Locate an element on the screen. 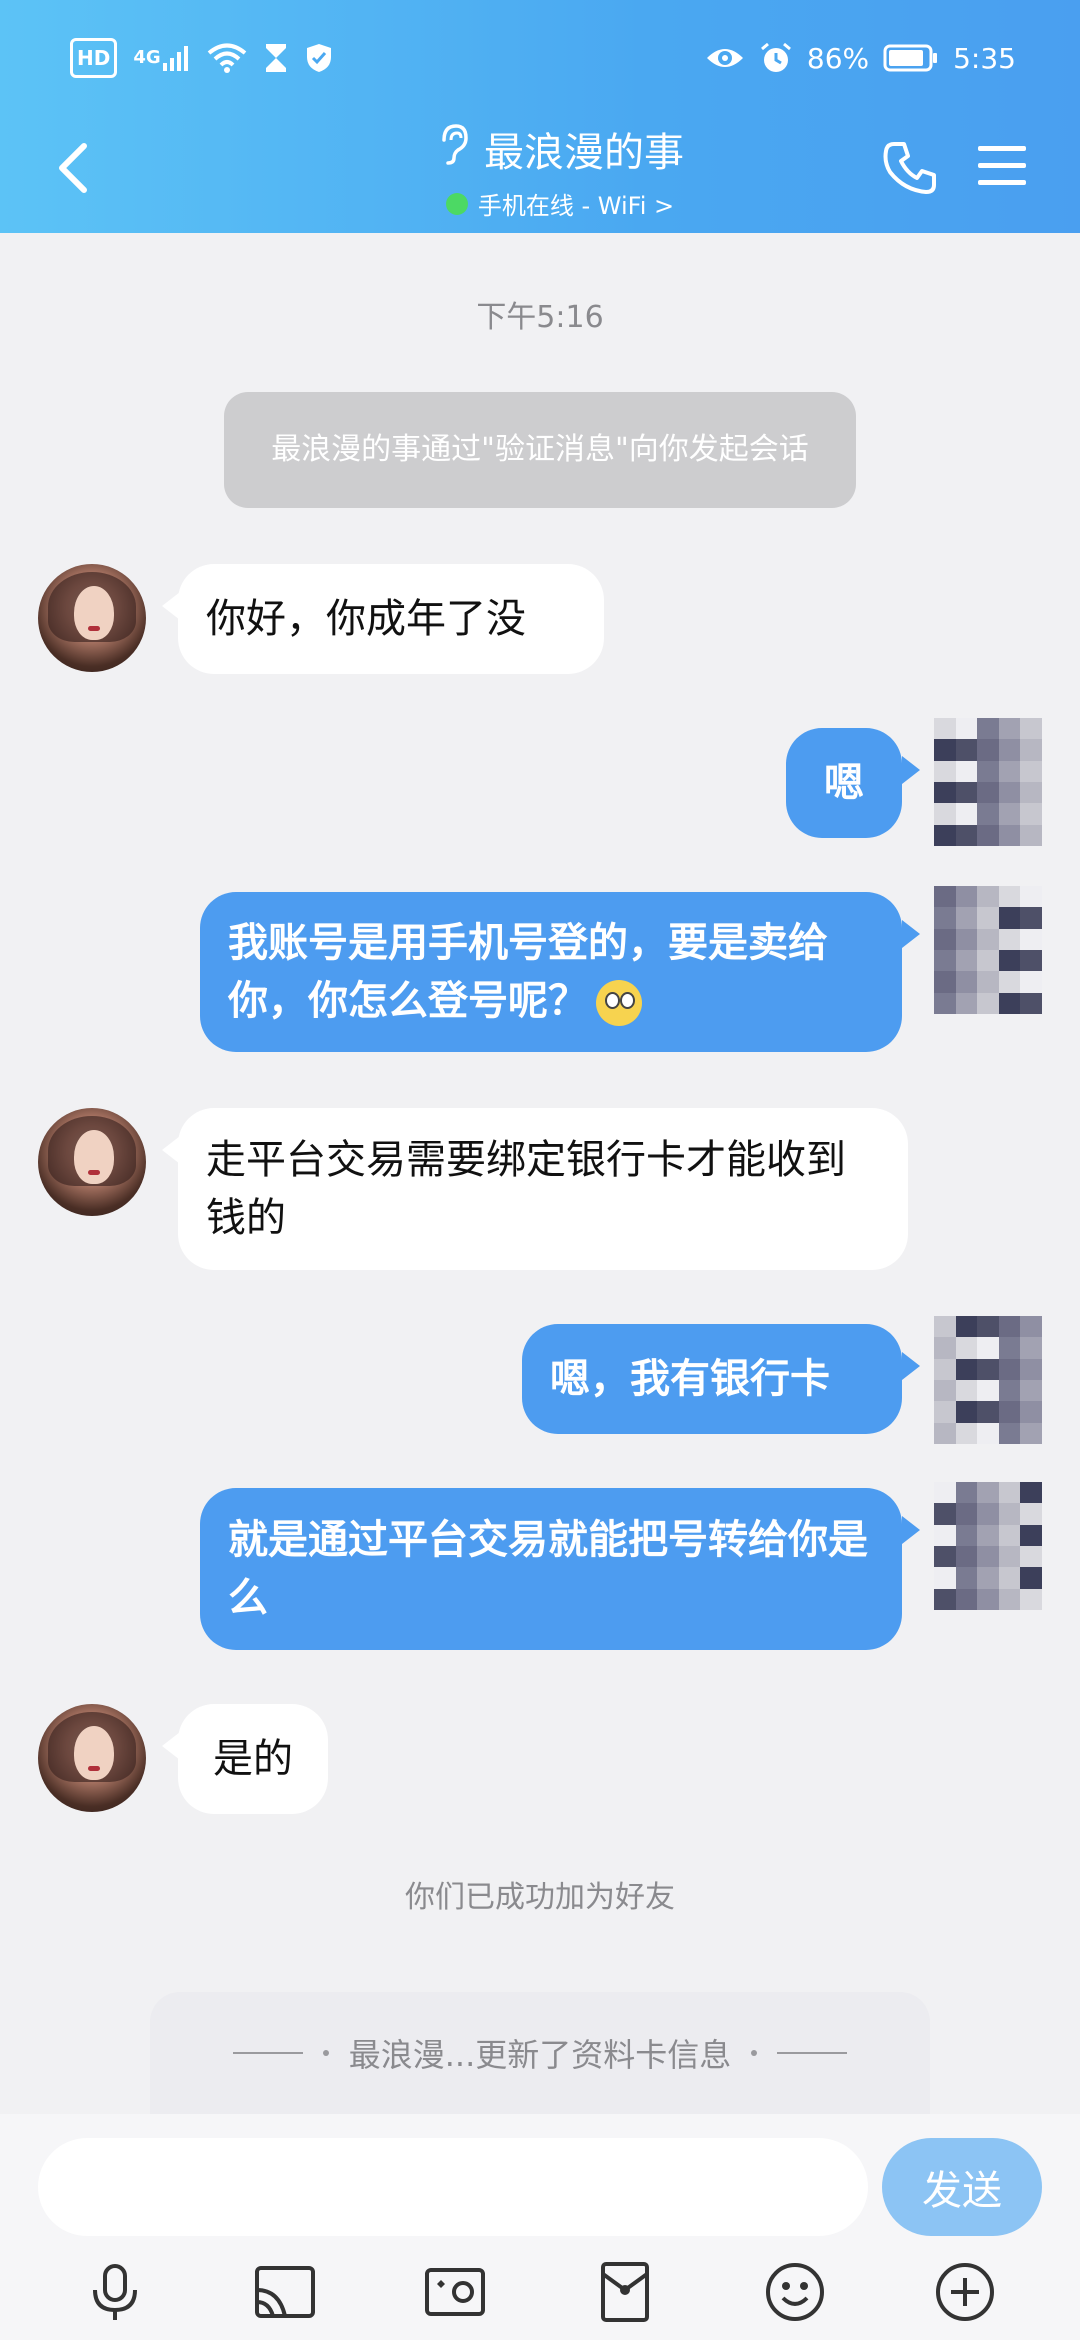  photo-icon is located at coordinates (455, 2292).